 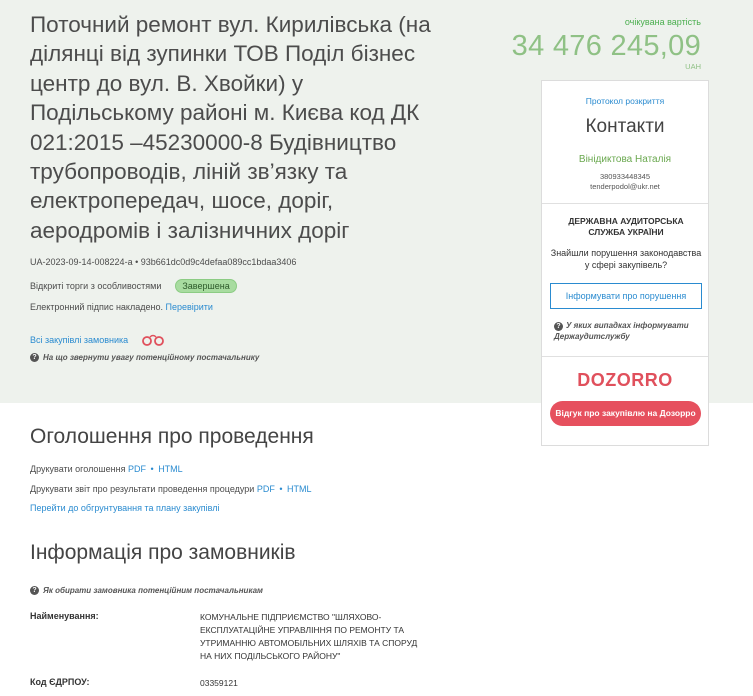 I want to click on customer-name-label: Найменування:, so click(x=64, y=616).